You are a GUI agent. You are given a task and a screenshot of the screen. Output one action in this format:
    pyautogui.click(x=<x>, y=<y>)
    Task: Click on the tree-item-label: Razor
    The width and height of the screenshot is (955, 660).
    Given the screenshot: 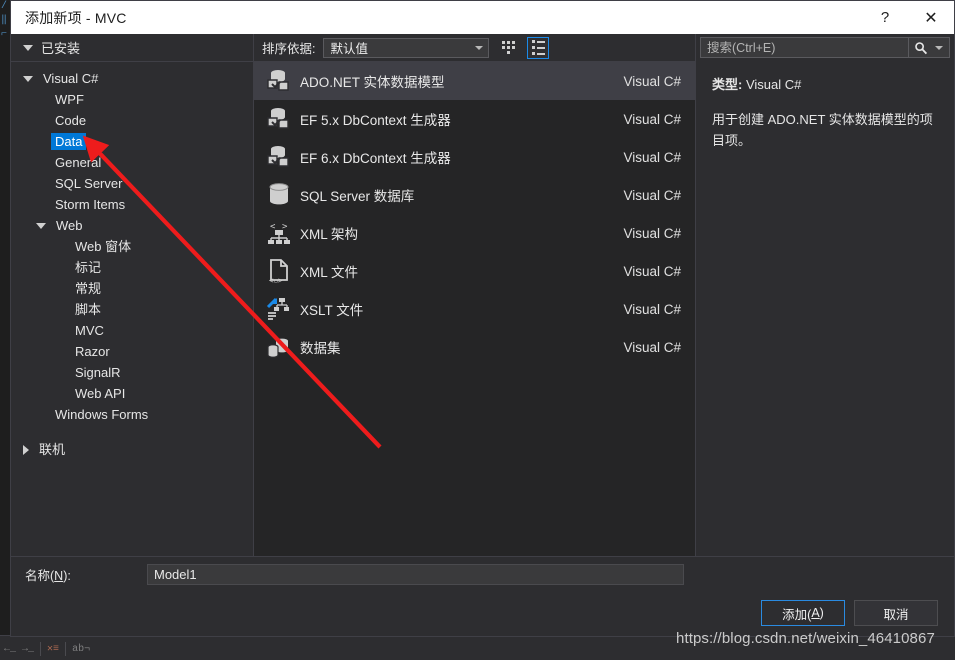 What is the action you would take?
    pyautogui.click(x=92, y=351)
    